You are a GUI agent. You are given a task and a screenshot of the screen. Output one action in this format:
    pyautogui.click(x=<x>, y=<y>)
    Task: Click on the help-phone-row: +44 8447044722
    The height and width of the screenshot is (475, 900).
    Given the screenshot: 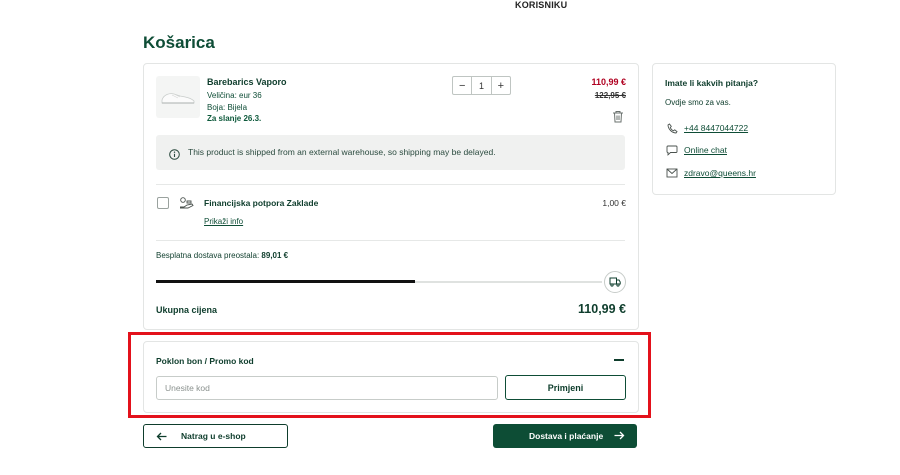 What is the action you would take?
    pyautogui.click(x=706, y=128)
    